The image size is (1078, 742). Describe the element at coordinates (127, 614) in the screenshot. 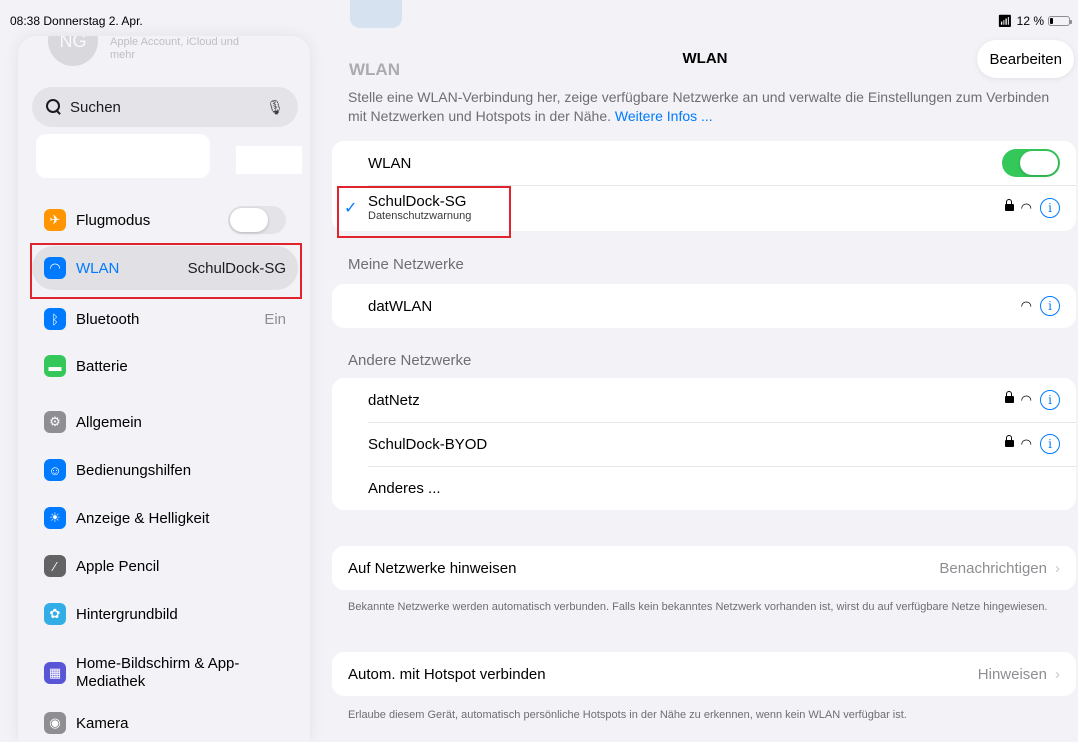

I see `sidebar-item-label: Hintergrundbild` at that location.